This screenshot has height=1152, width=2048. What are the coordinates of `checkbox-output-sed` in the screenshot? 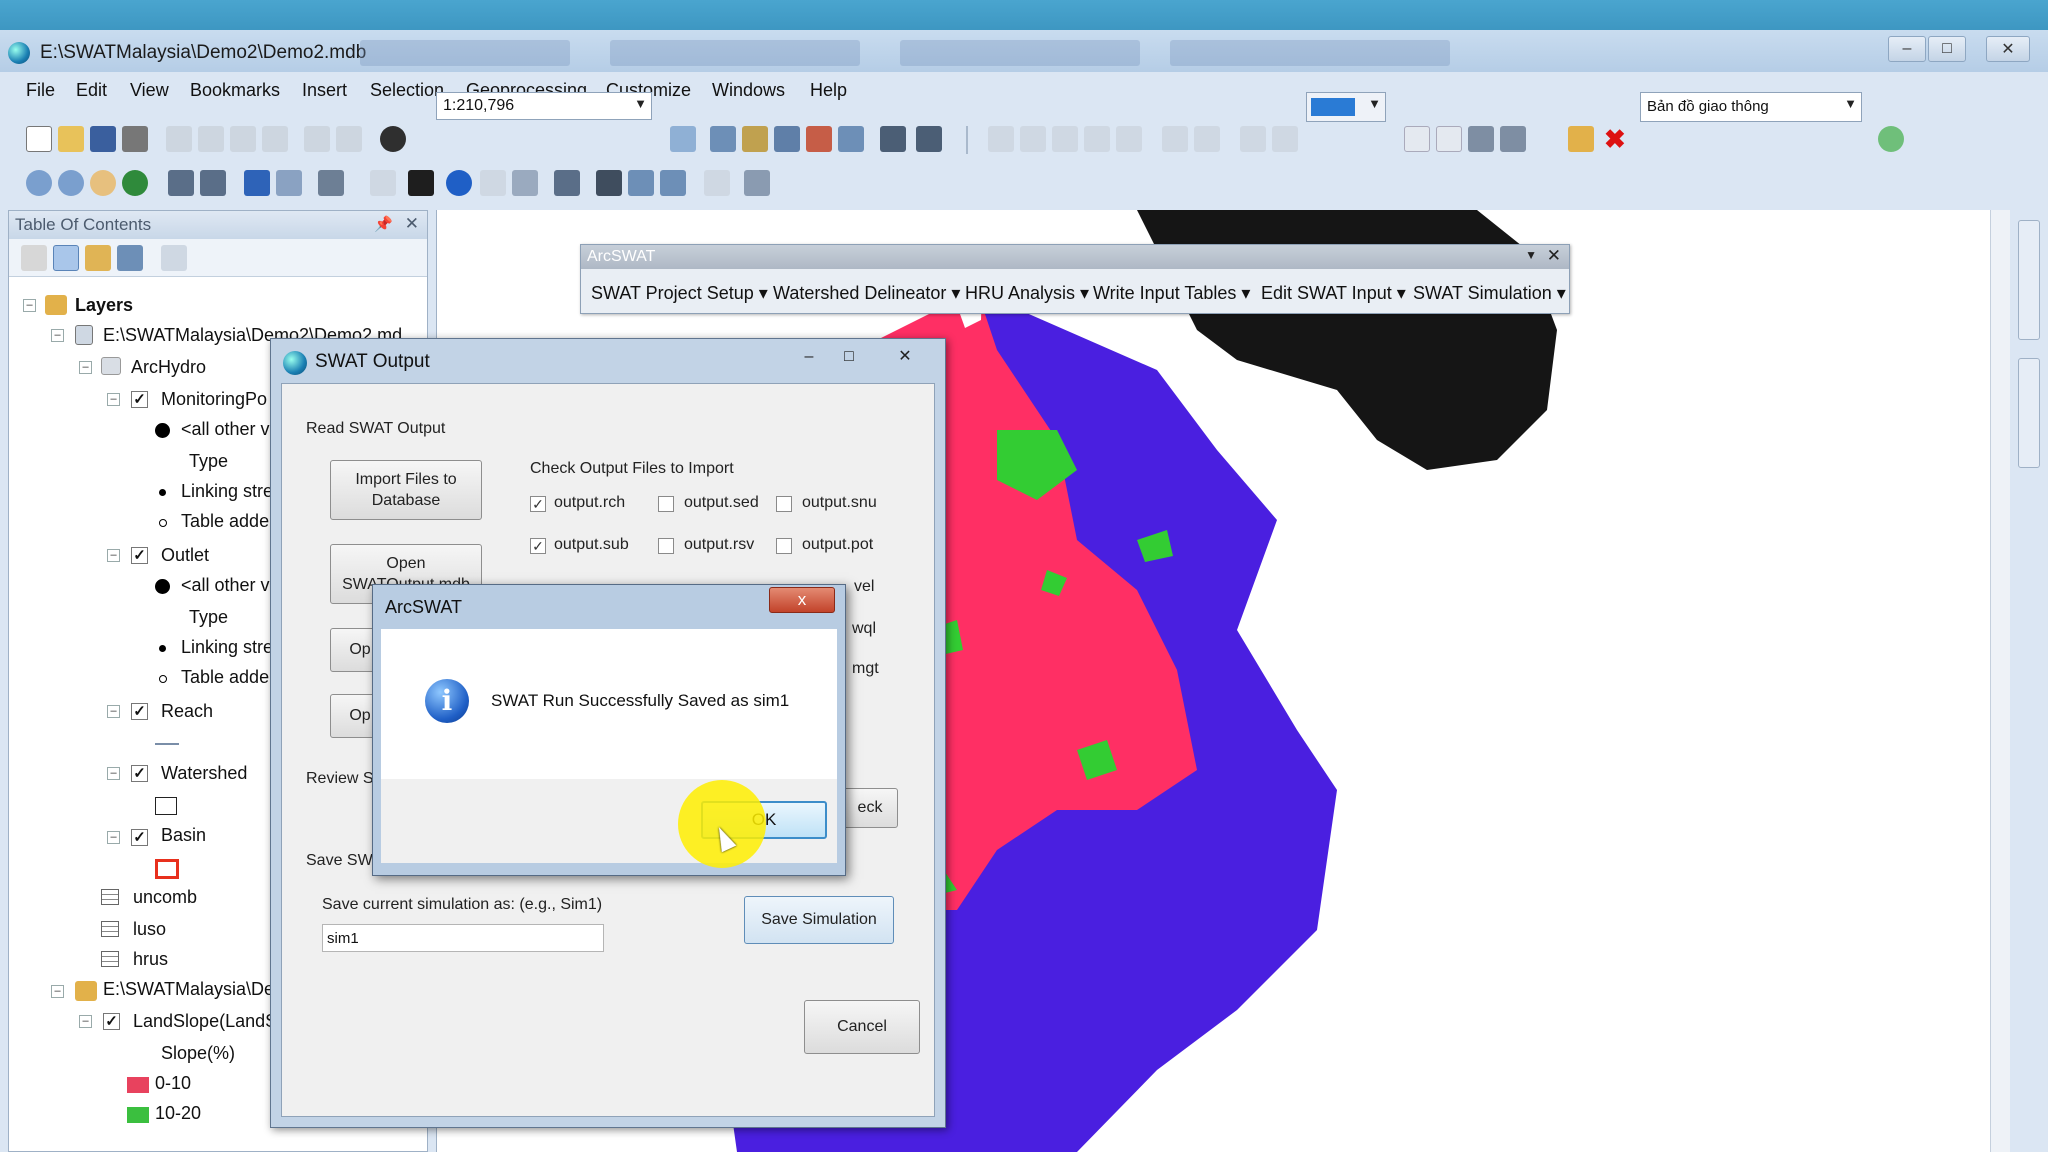 It's located at (666, 504).